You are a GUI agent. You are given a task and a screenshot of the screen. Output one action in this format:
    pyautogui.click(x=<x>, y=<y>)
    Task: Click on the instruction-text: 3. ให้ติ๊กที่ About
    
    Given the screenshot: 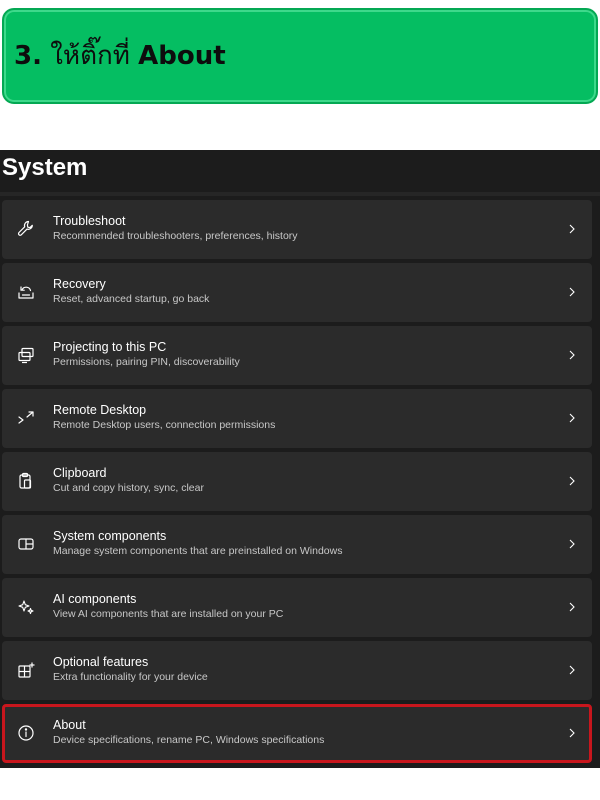 What is the action you would take?
    pyautogui.click(x=120, y=56)
    